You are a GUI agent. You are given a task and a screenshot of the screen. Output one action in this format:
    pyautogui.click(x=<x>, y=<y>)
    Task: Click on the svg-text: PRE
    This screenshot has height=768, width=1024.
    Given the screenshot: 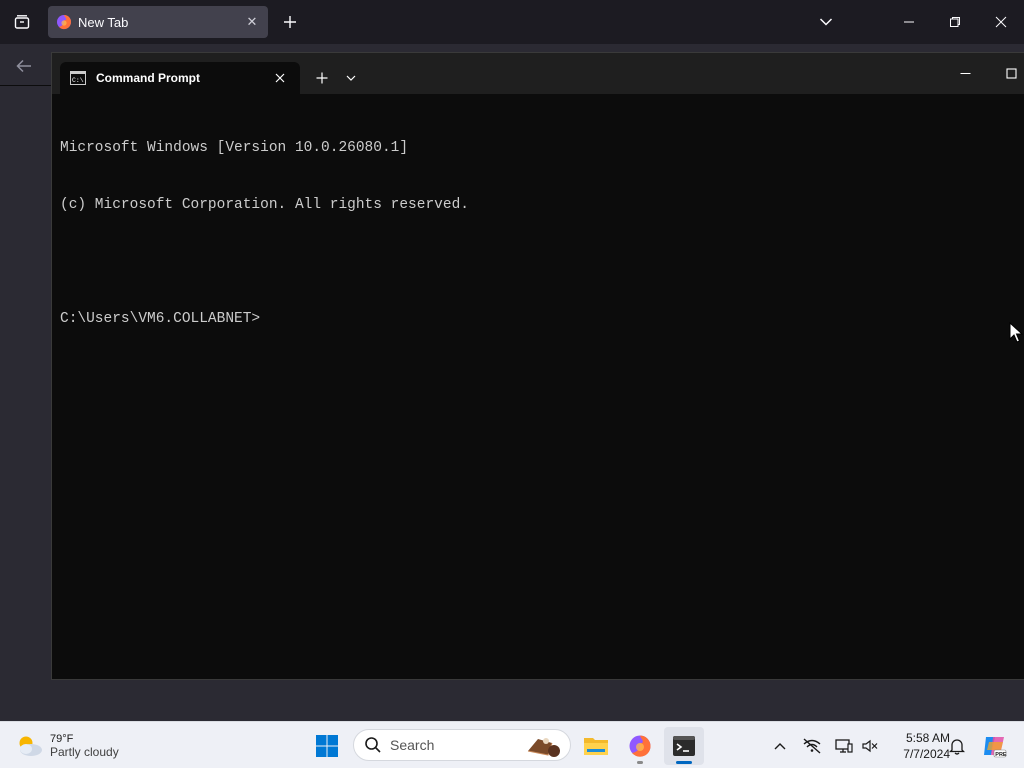 What is the action you would take?
    pyautogui.click(x=1001, y=755)
    